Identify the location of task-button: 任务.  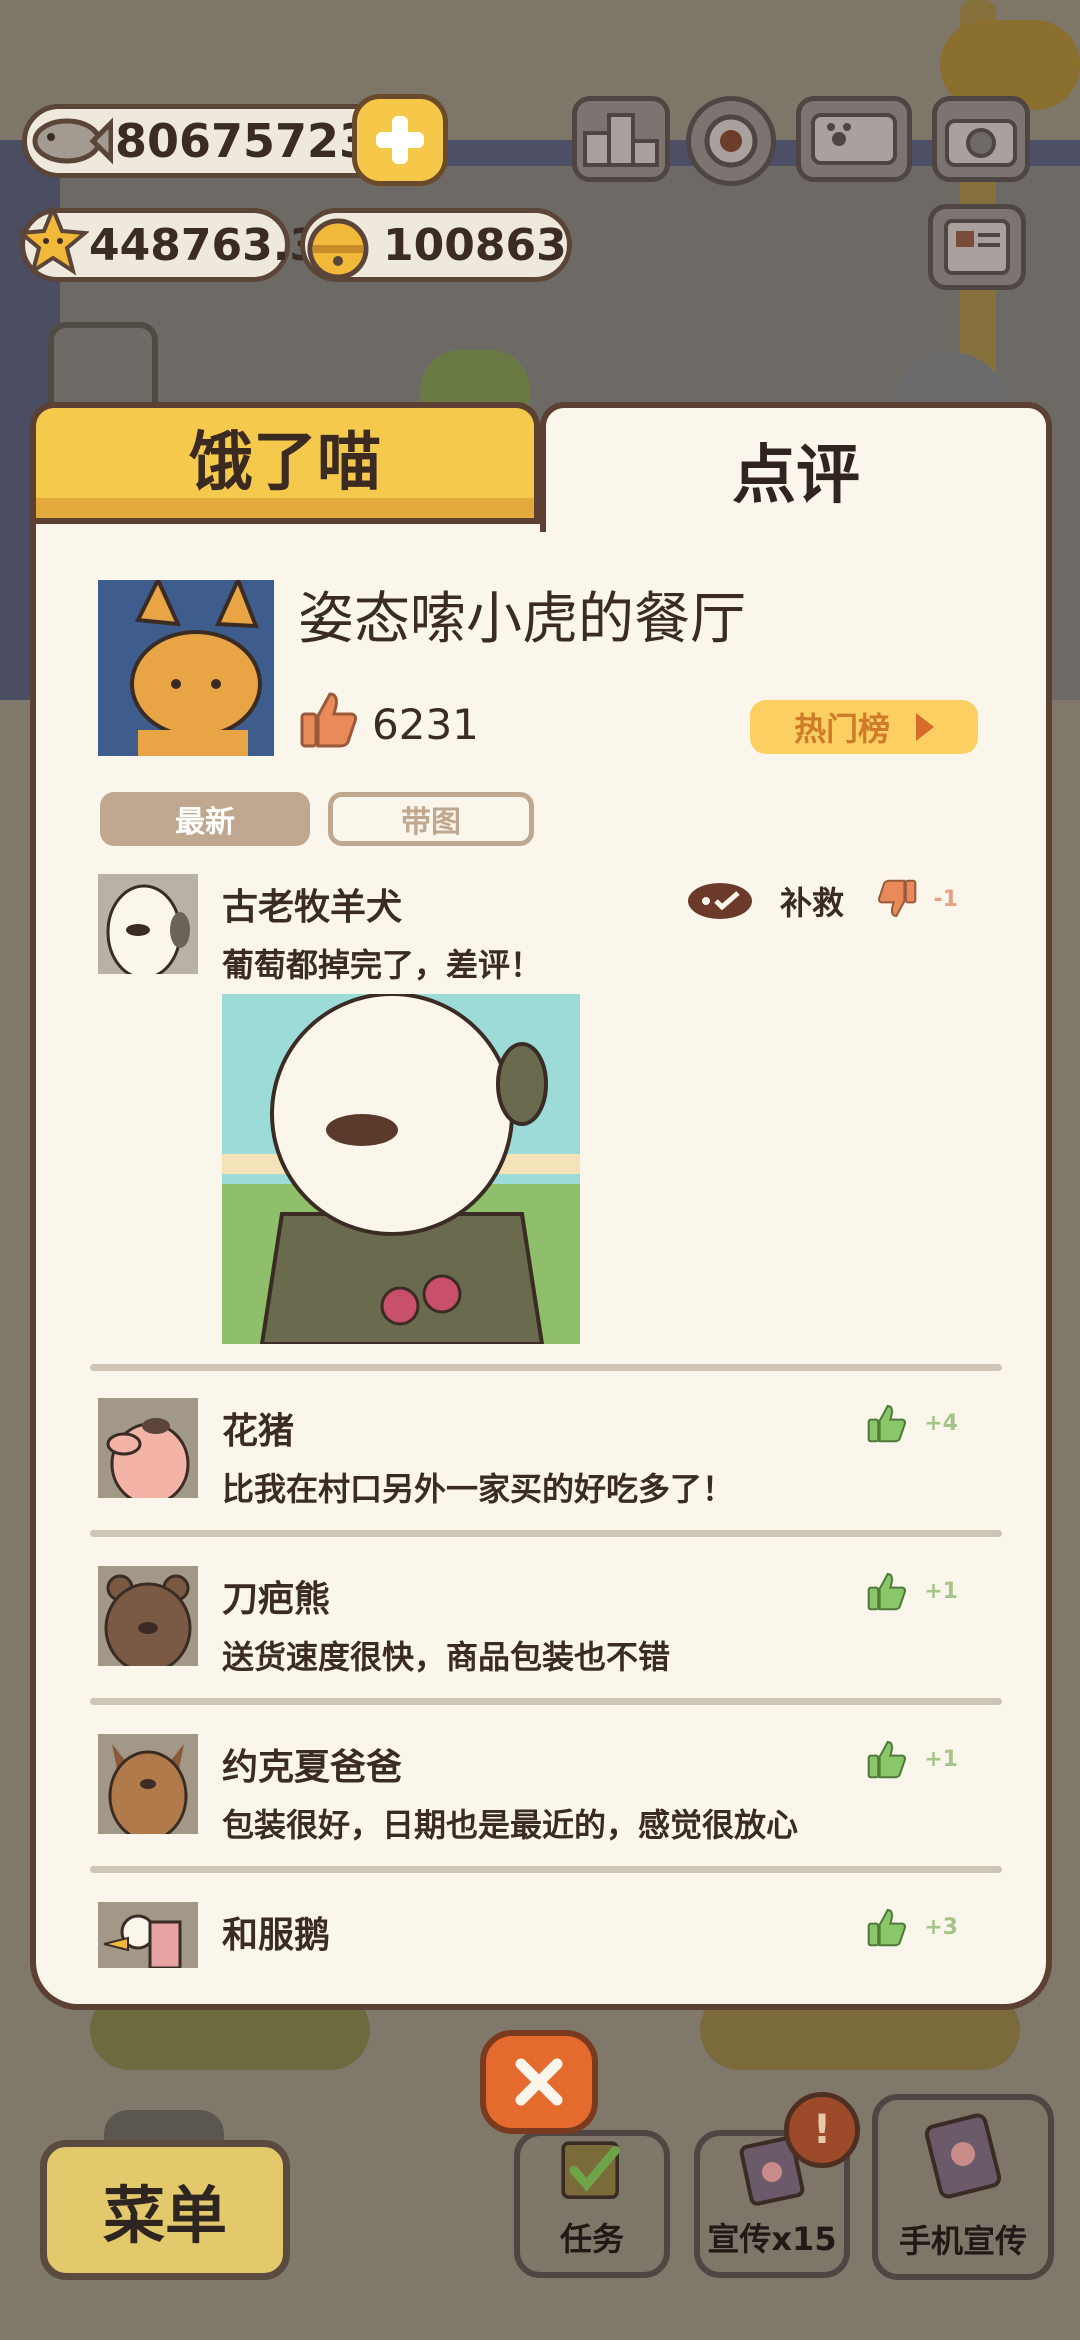
(592, 2204).